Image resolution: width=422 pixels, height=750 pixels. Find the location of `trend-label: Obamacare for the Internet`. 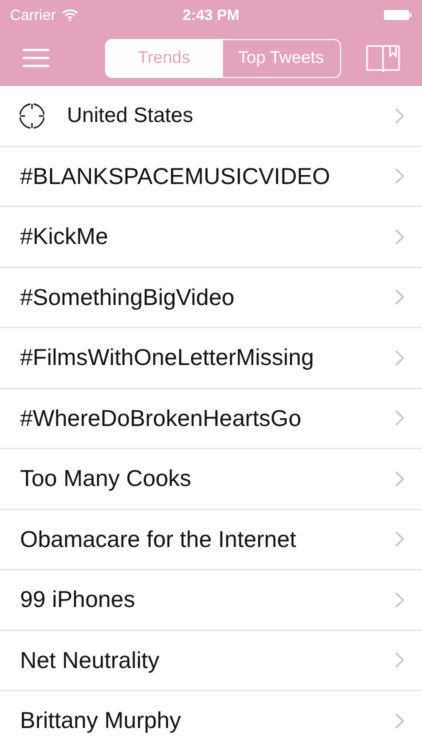

trend-label: Obamacare for the Internet is located at coordinates (159, 539).